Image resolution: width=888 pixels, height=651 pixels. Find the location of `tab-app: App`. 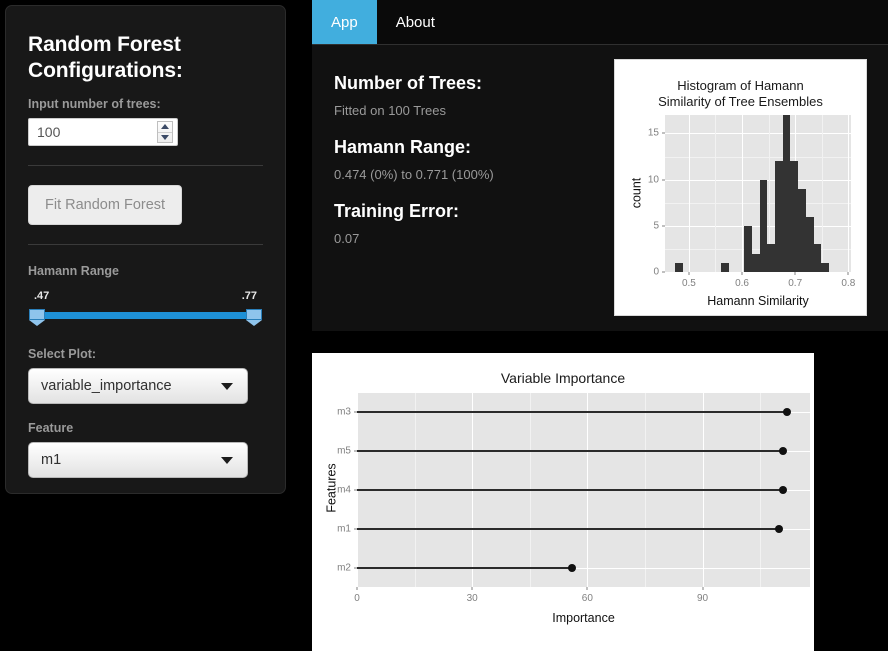

tab-app: App is located at coordinates (344, 22).